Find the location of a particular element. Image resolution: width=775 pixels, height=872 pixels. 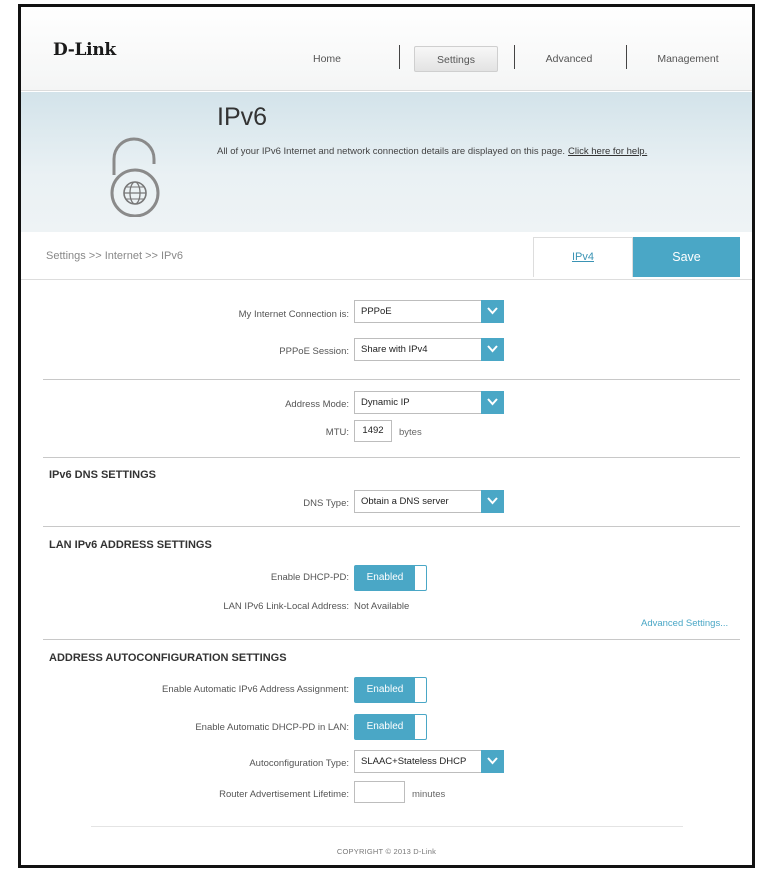

mtu-label: MTU: is located at coordinates (337, 432).